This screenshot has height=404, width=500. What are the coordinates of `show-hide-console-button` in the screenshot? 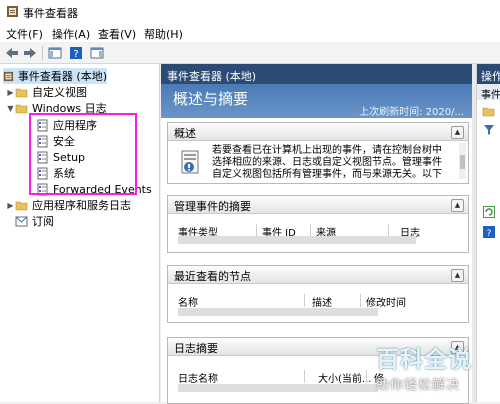 It's located at (55, 53).